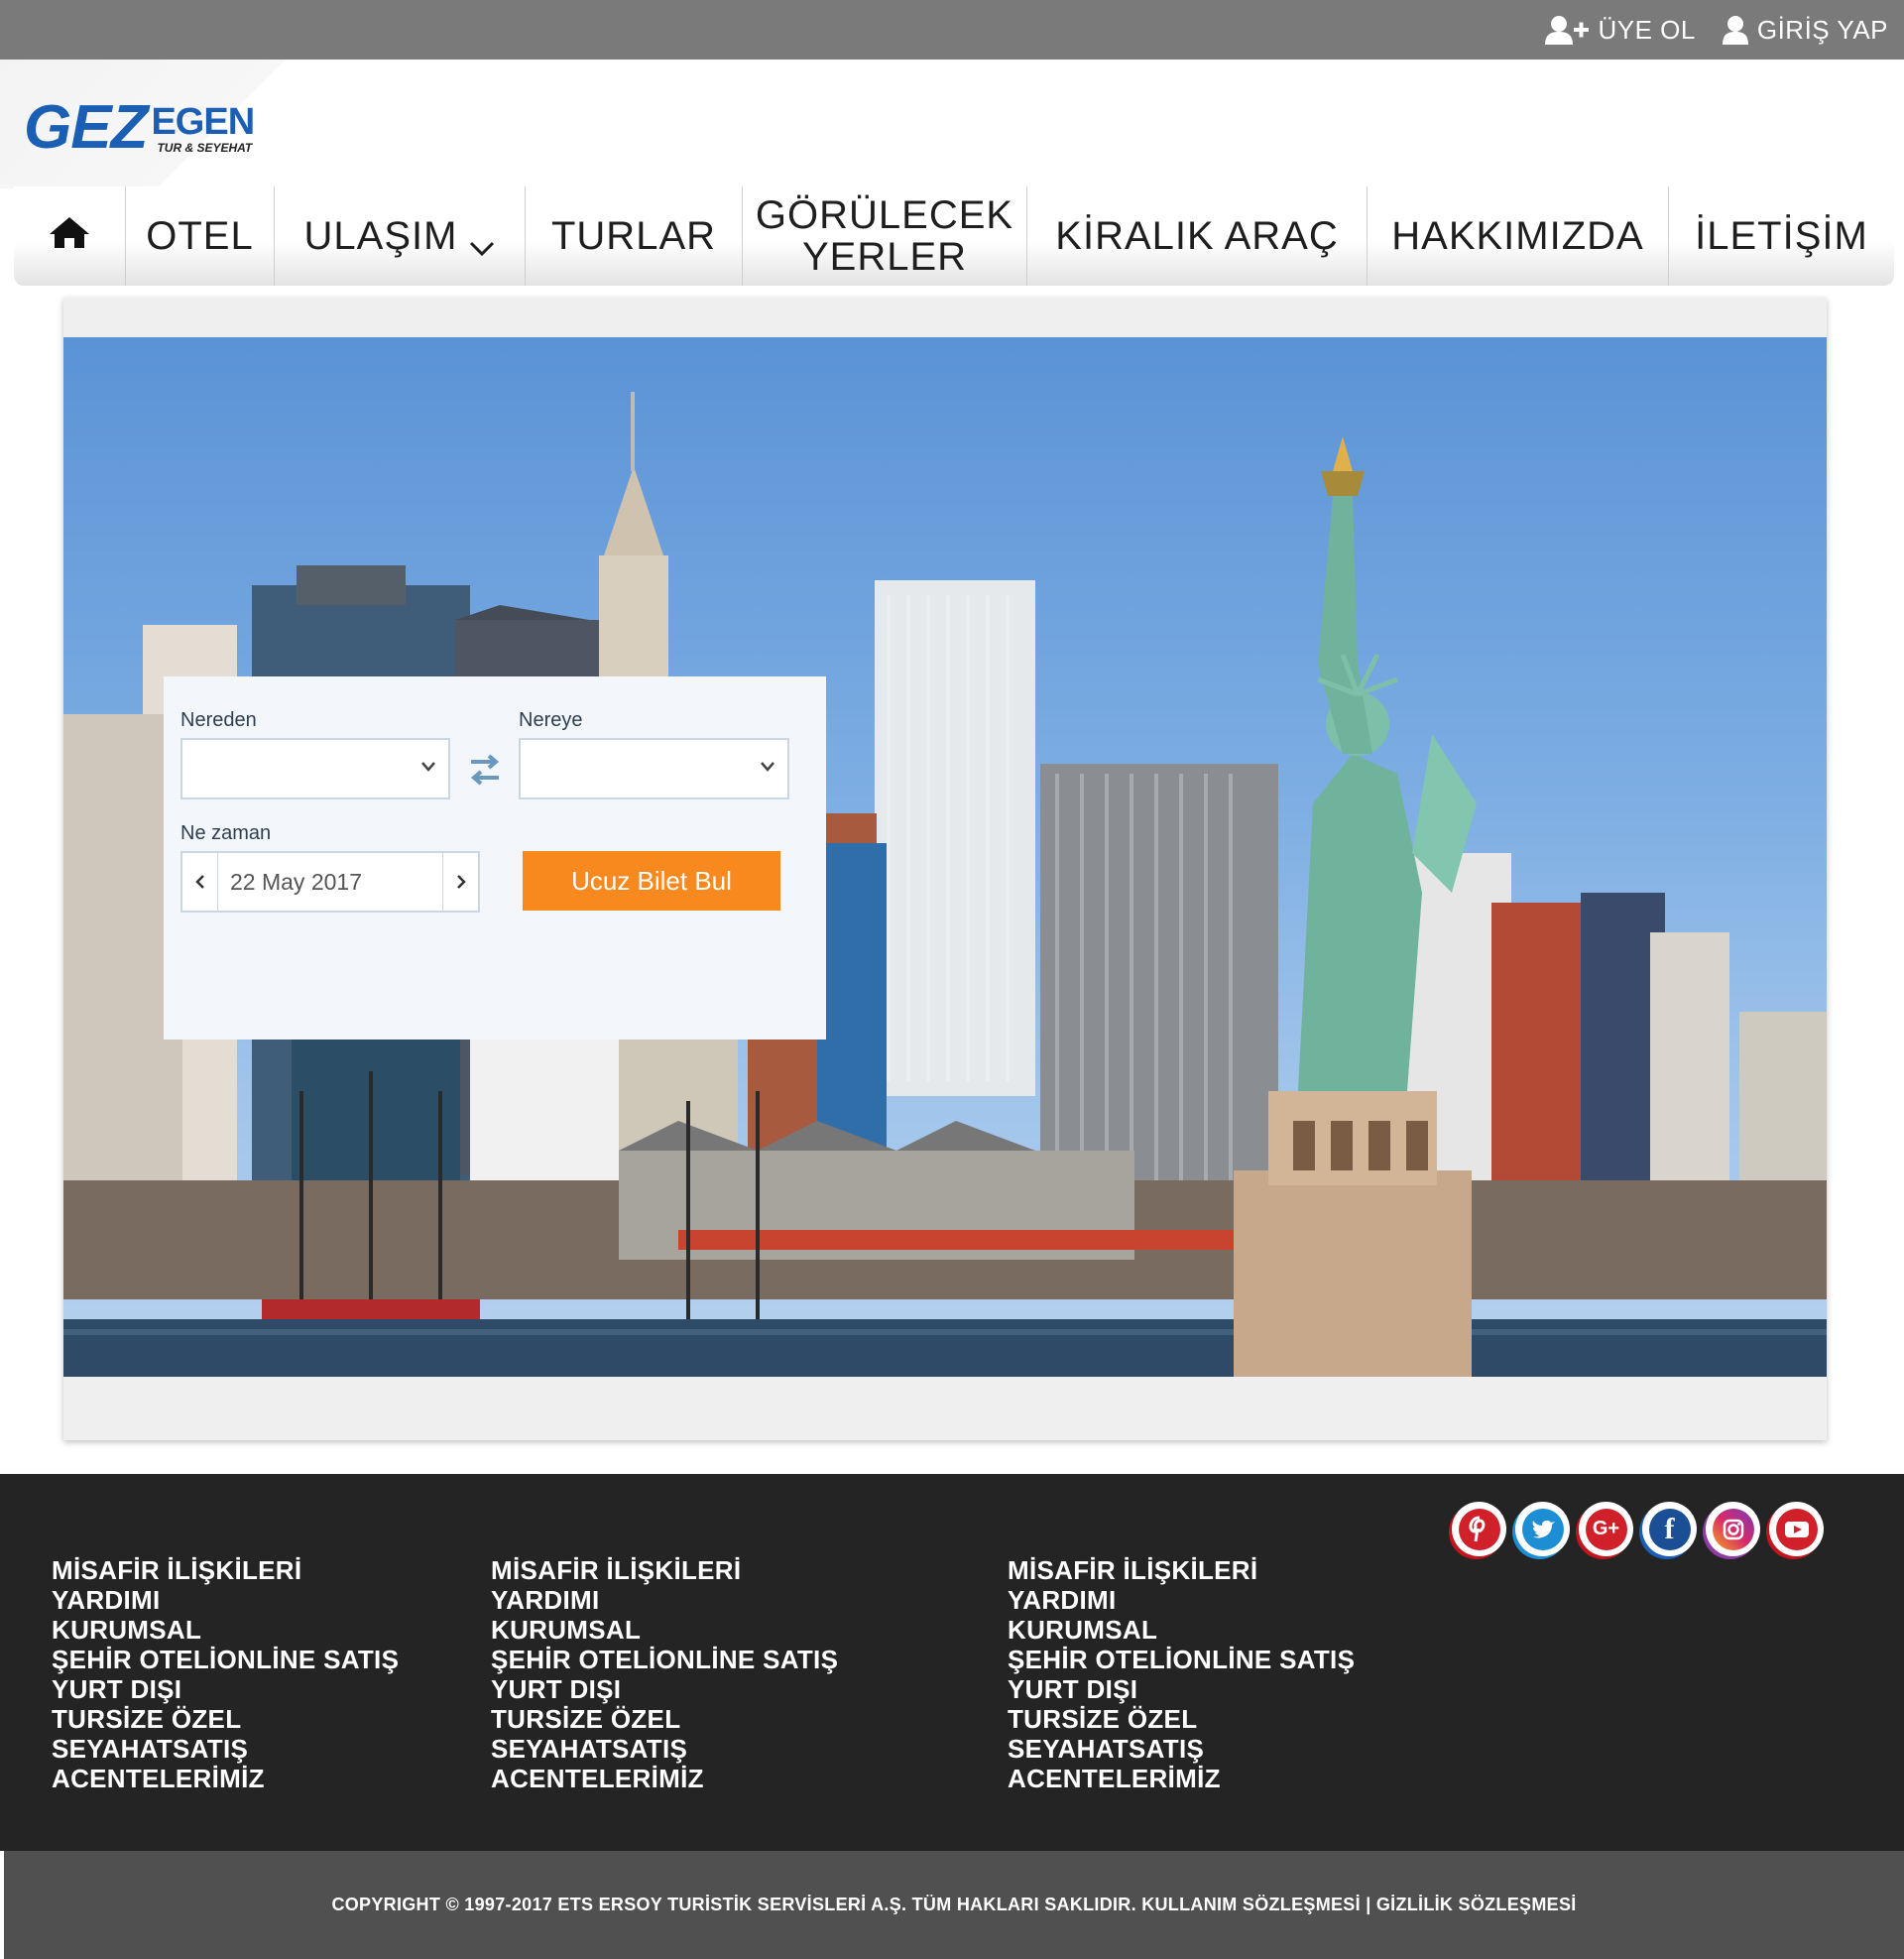  I want to click on nav-hakkimizda-label: HAKKIMIZDA, so click(1517, 236).